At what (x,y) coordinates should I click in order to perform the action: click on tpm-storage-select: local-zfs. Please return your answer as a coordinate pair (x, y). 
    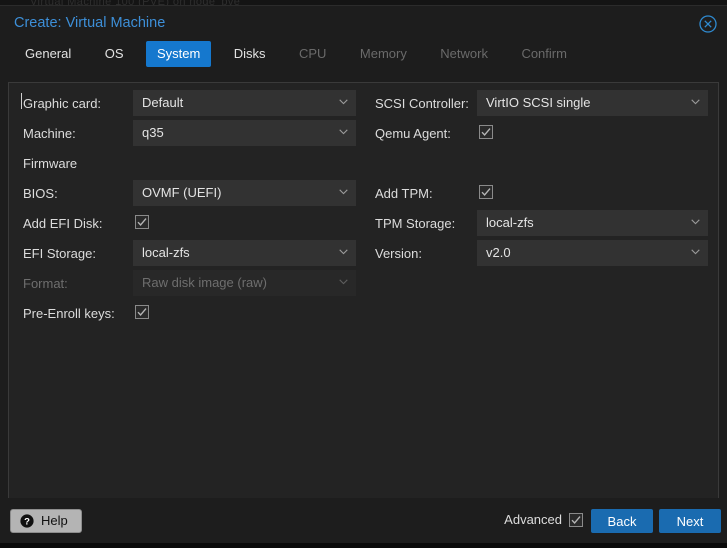
    Looking at the image, I should click on (592, 223).